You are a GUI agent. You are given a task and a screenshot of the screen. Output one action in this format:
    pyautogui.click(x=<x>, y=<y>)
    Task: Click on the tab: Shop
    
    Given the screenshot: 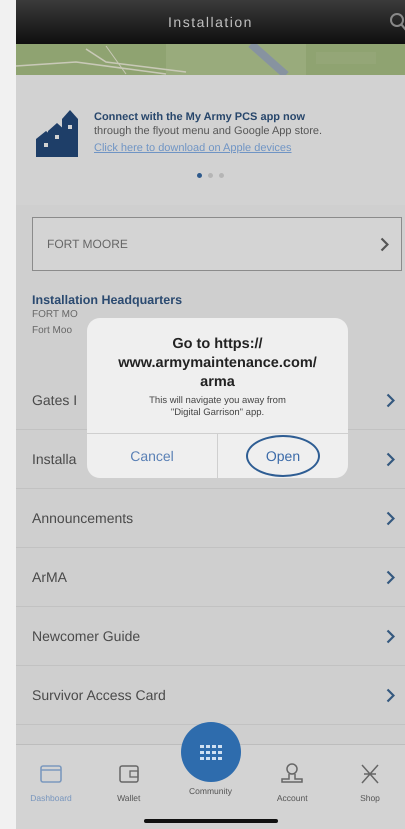 What is the action you would take?
    pyautogui.click(x=370, y=782)
    